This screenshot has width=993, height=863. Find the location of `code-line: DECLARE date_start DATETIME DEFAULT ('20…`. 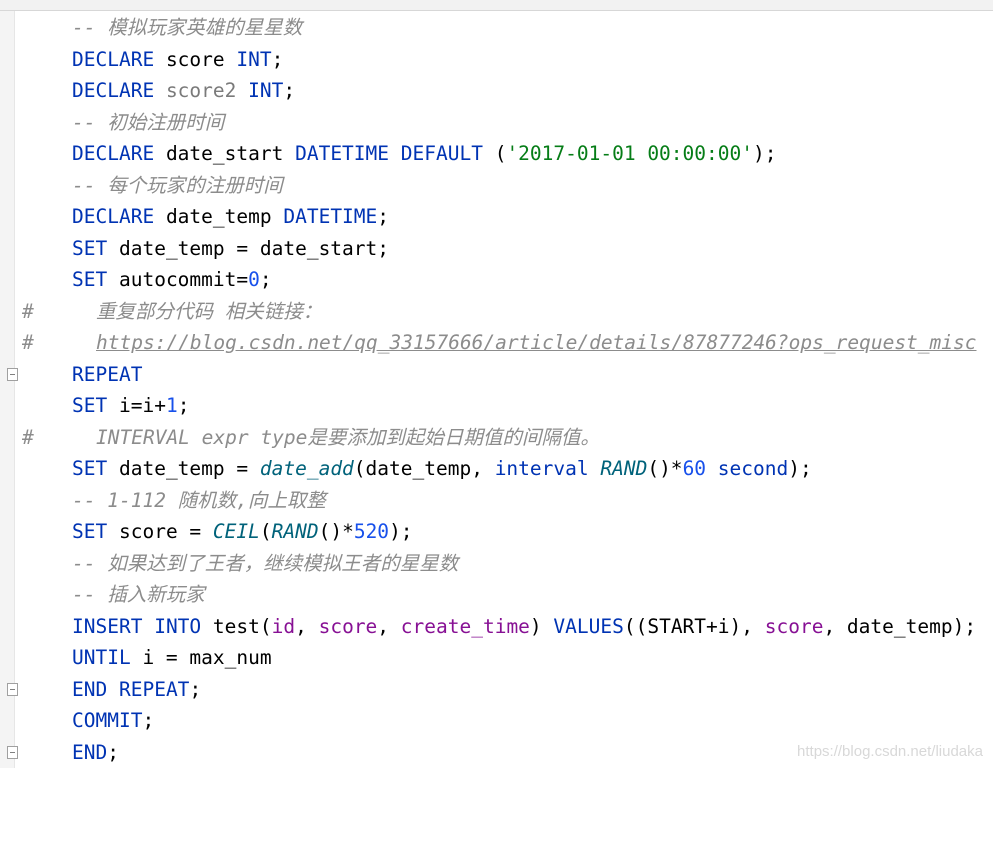

code-line: DECLARE date_start DATETIME DEFAULT ('20… is located at coordinates (496, 154).